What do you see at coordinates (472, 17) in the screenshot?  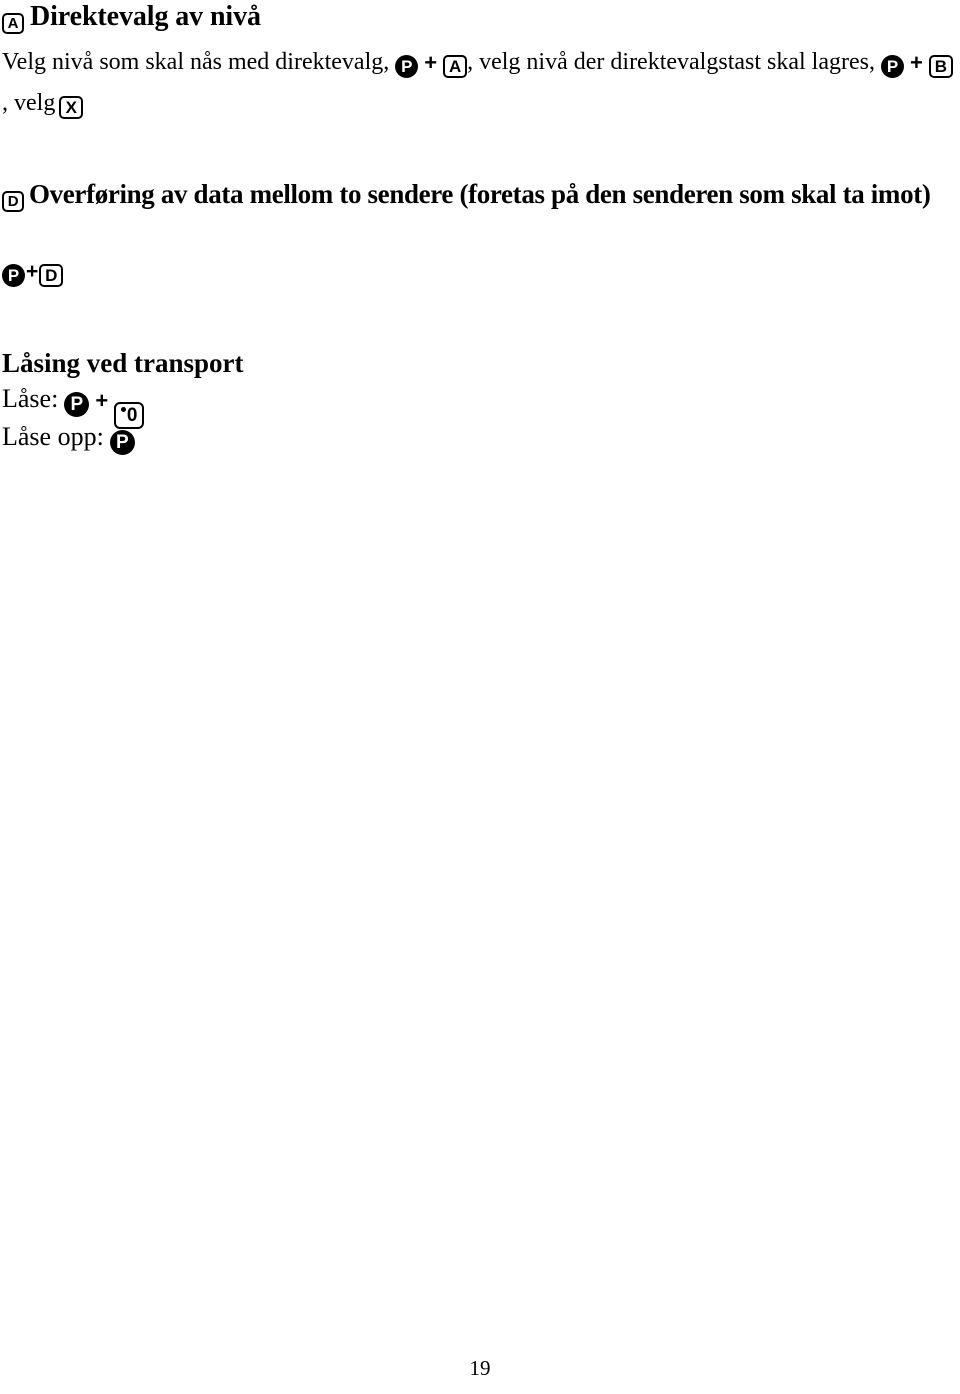 I see `heading-direct-selection: A Direktevalg av nivå` at bounding box center [472, 17].